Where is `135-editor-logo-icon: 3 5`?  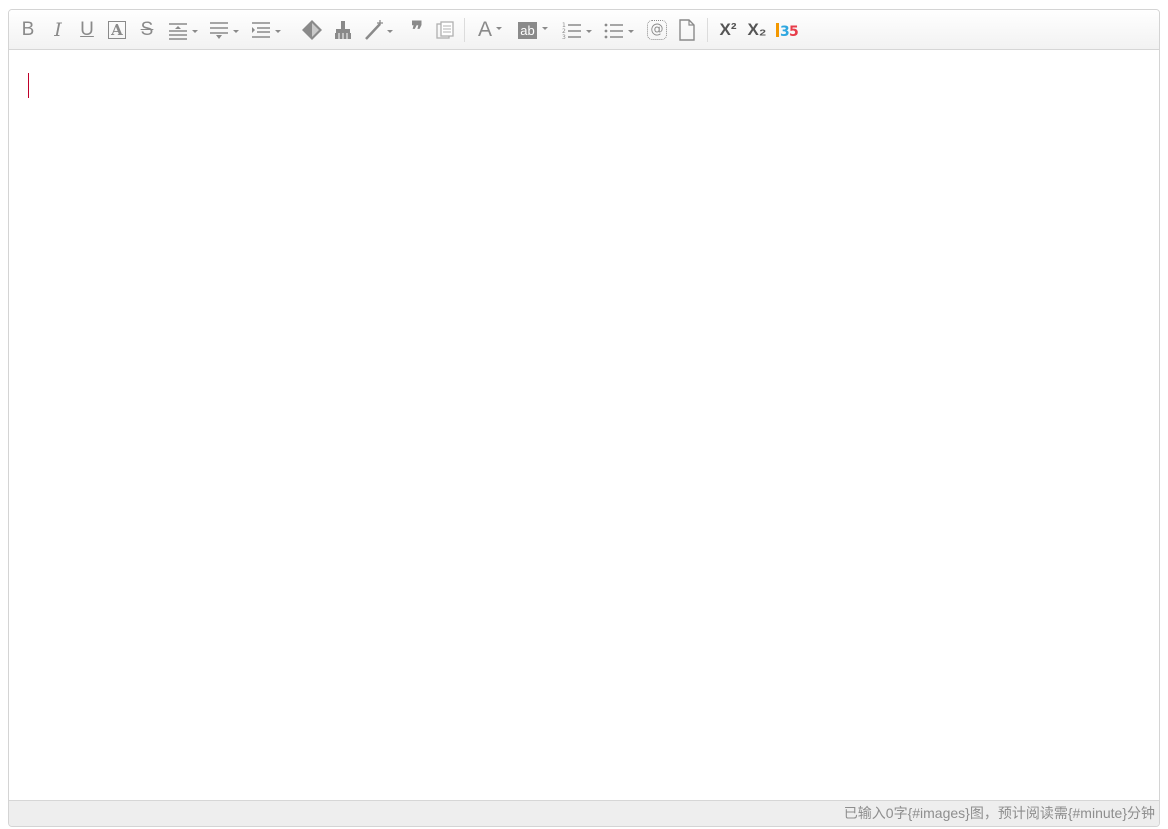
135-editor-logo-icon: 3 5 is located at coordinates (787, 31).